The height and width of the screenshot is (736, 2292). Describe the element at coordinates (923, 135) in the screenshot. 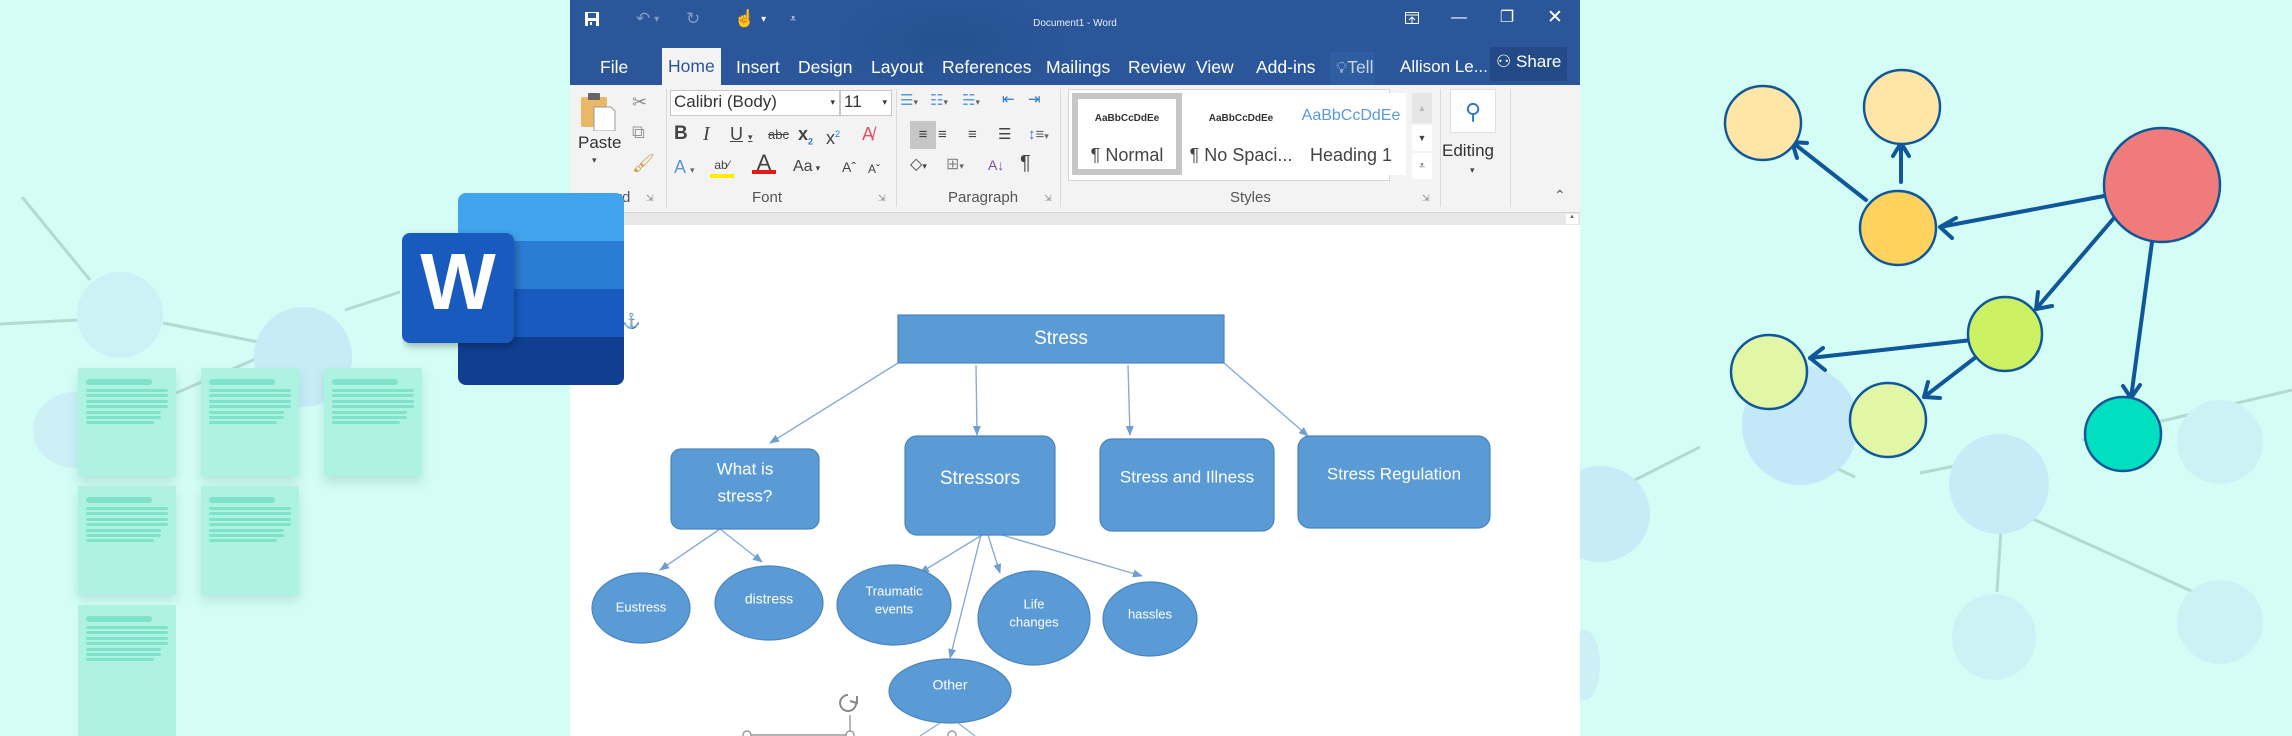

I see `align-left-icon: ≡` at that location.